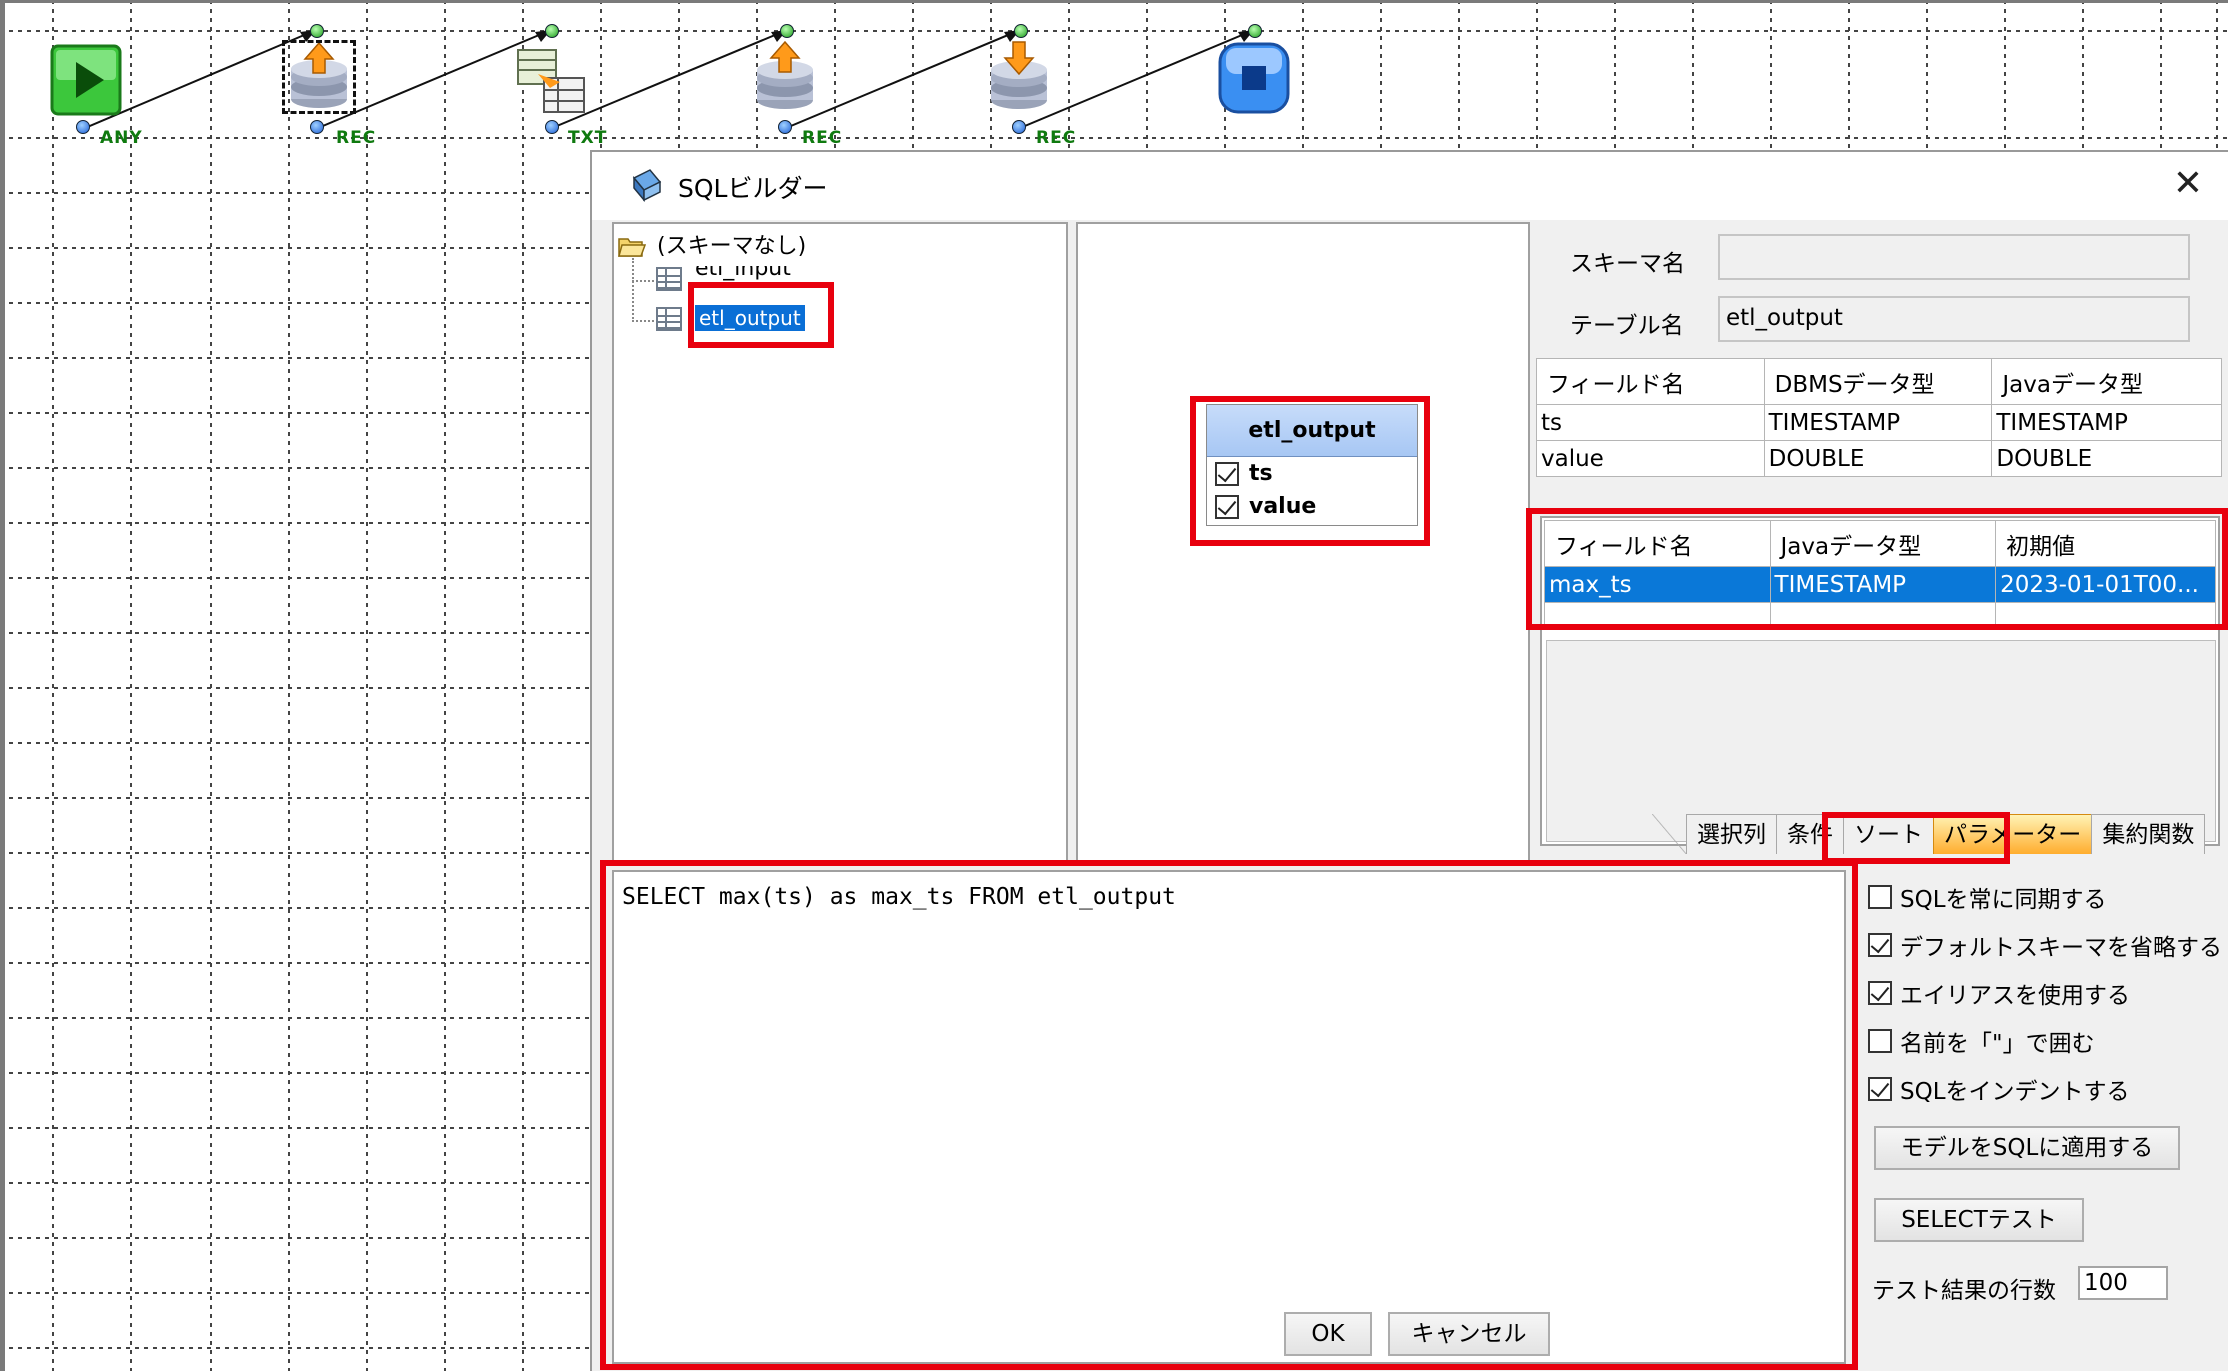  I want to click on table-cell: value, so click(1650, 458).